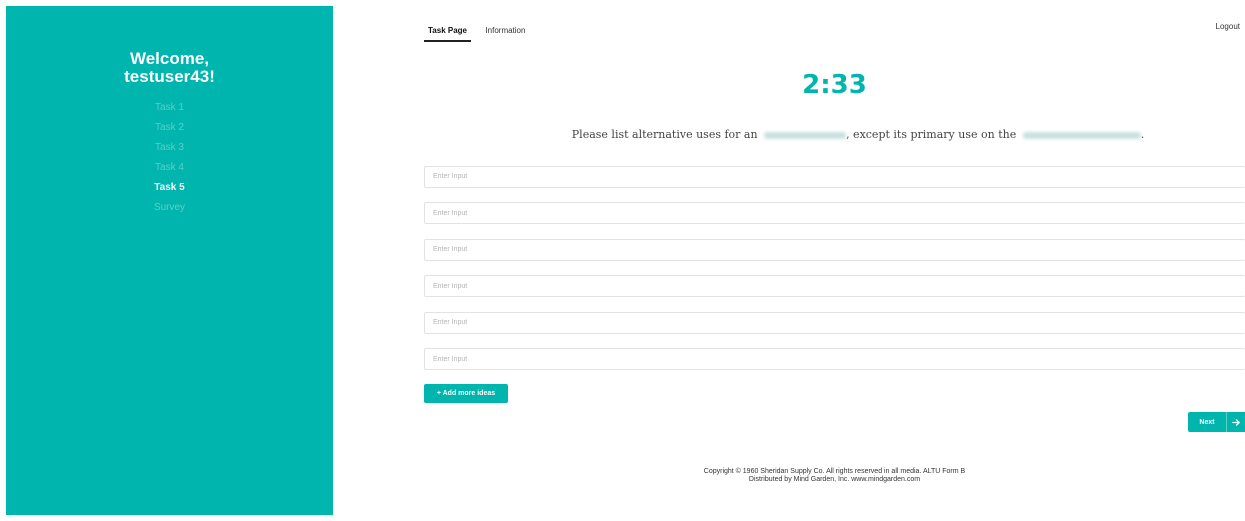 The width and height of the screenshot is (1245, 521). Describe the element at coordinates (466, 393) in the screenshot. I see `add-more-ideas-button: + Add more ideas` at that location.